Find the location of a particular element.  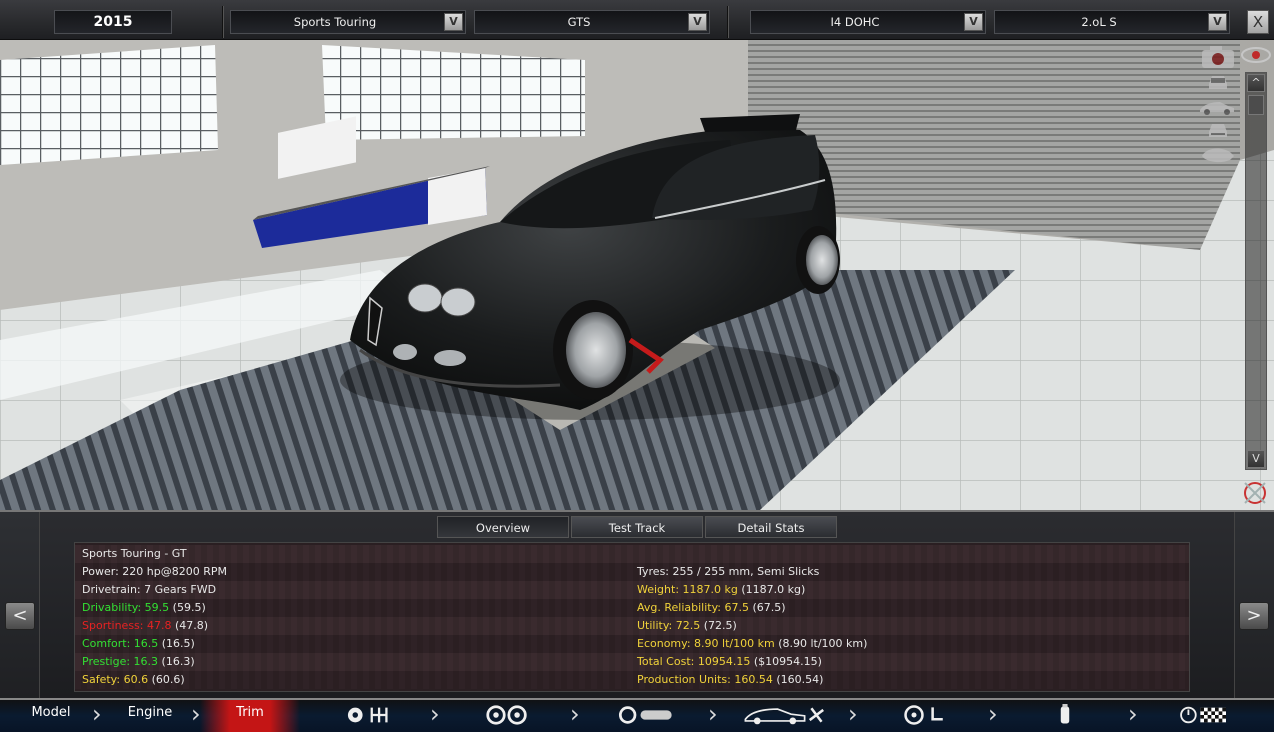

interior-icon is located at coordinates (925, 715).